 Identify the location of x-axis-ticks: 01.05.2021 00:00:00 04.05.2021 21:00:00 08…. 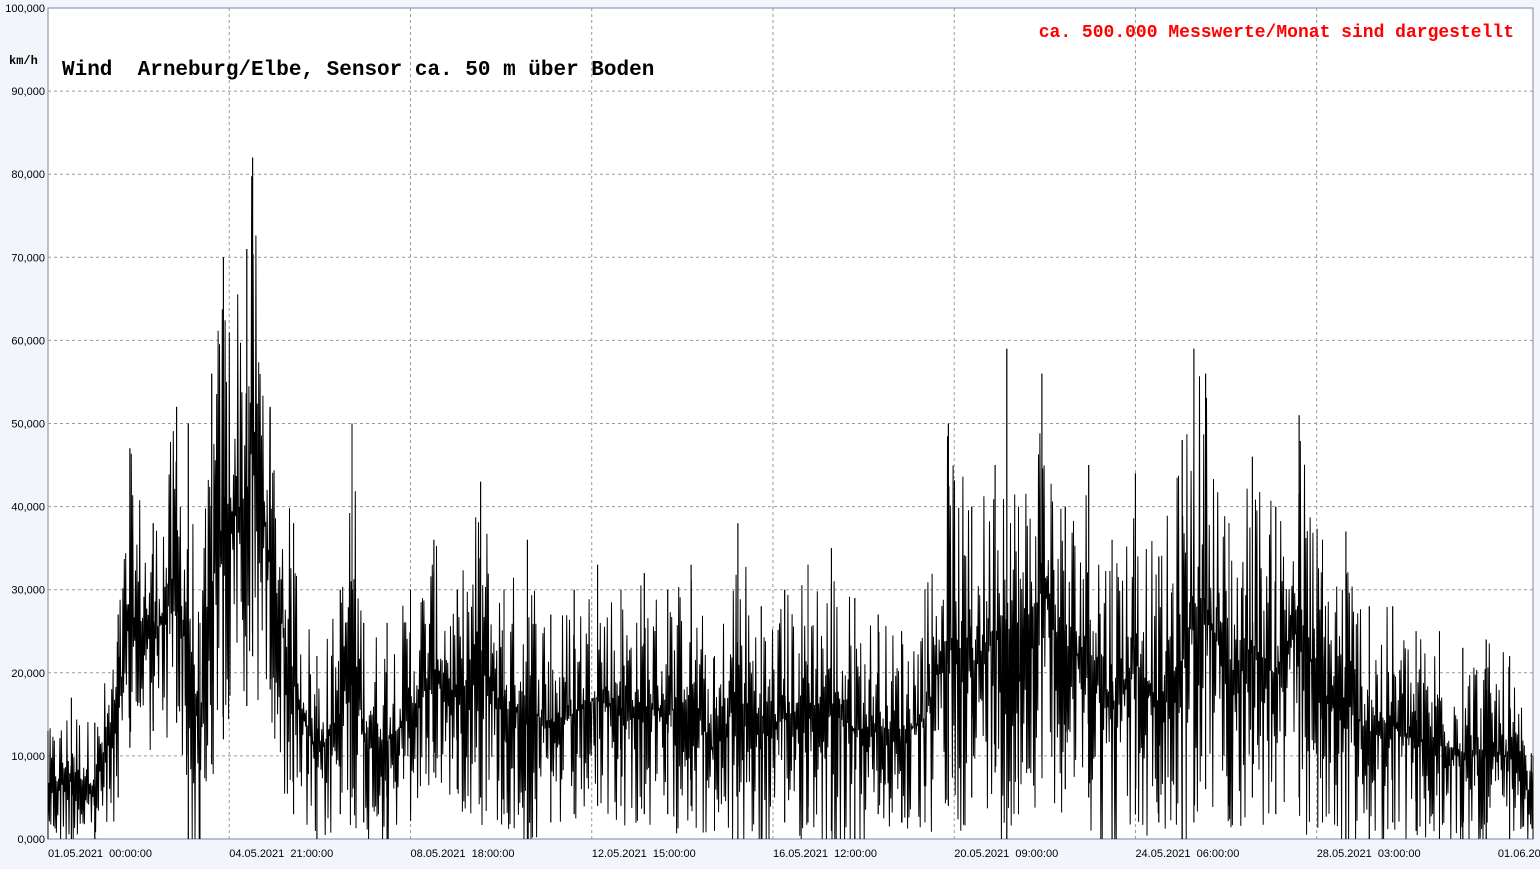
(794, 854).